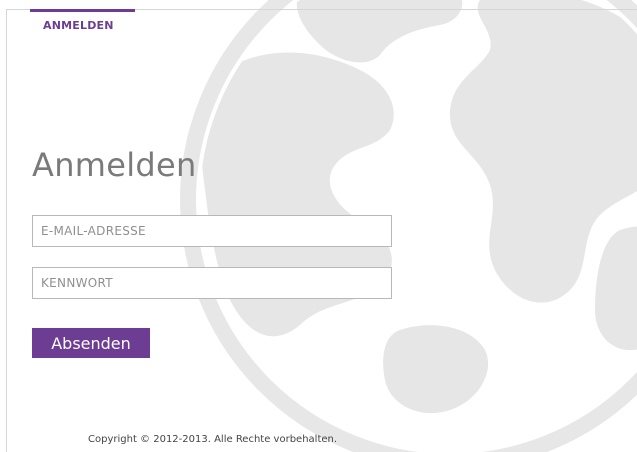  What do you see at coordinates (114, 165) in the screenshot?
I see `page-title: Anmelden` at bounding box center [114, 165].